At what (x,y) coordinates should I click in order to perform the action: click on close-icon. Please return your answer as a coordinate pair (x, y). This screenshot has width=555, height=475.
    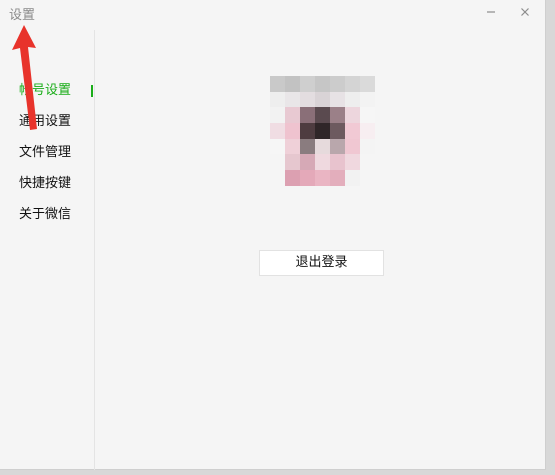
    Looking at the image, I should click on (525, 12).